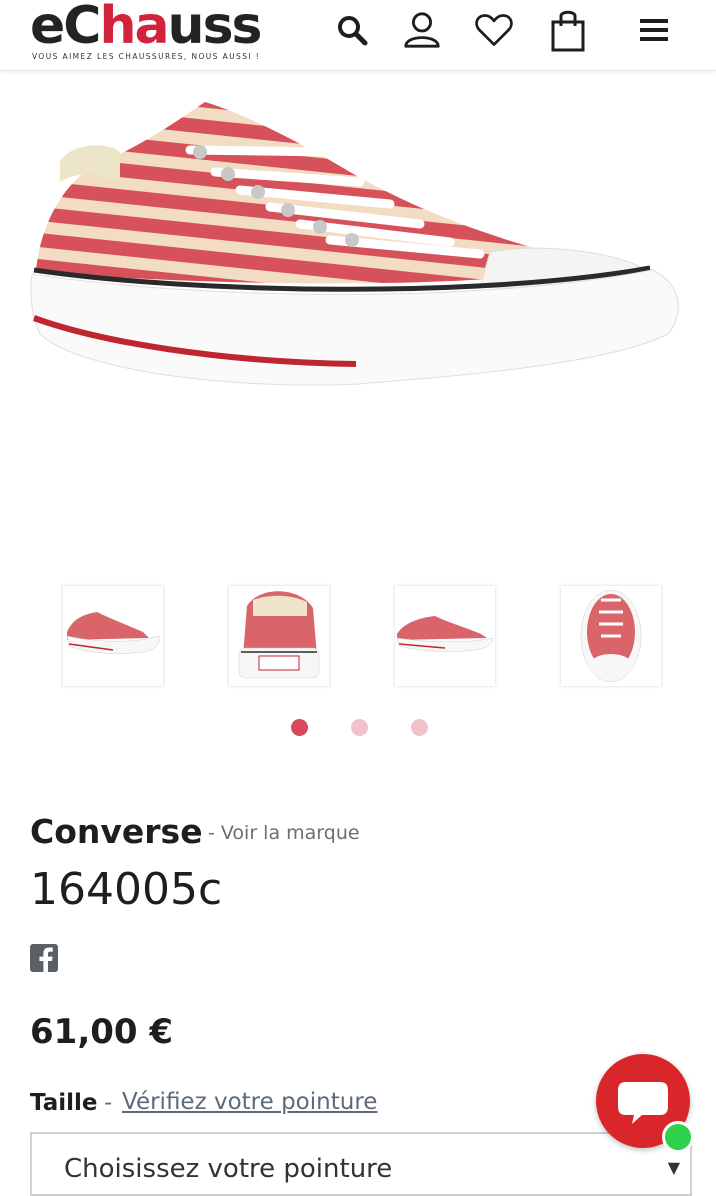 The height and width of the screenshot is (1196, 716). Describe the element at coordinates (44, 958) in the screenshot. I see `facebook-share-icon` at that location.